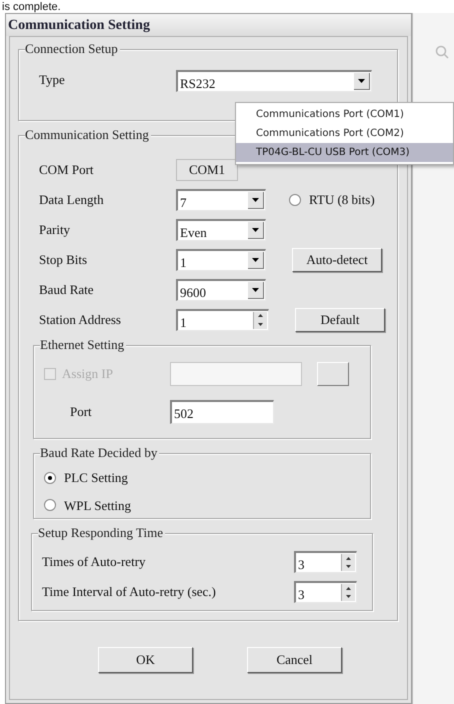 This screenshot has width=454, height=704. What do you see at coordinates (207, 169) in the screenshot?
I see `com-port-value: COM1` at bounding box center [207, 169].